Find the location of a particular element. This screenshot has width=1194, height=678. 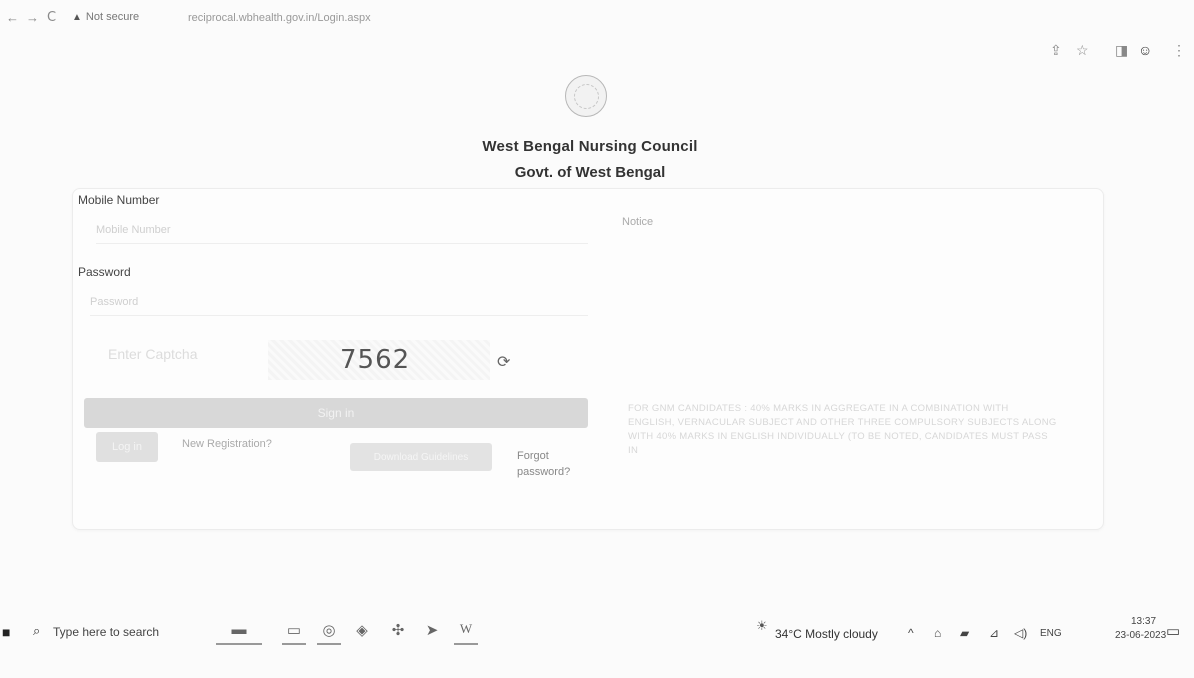

captcha-input: Enter Captcha is located at coordinates (153, 354).